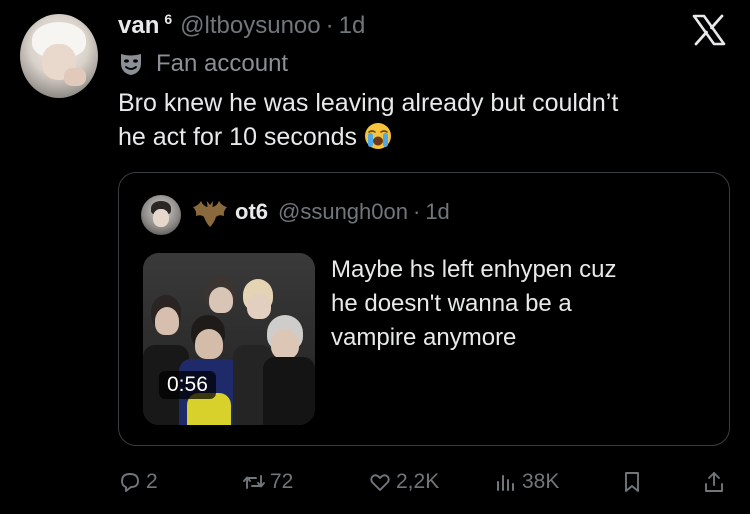  What do you see at coordinates (203, 64) in the screenshot?
I see `fan-account-label: Fan account` at bounding box center [203, 64].